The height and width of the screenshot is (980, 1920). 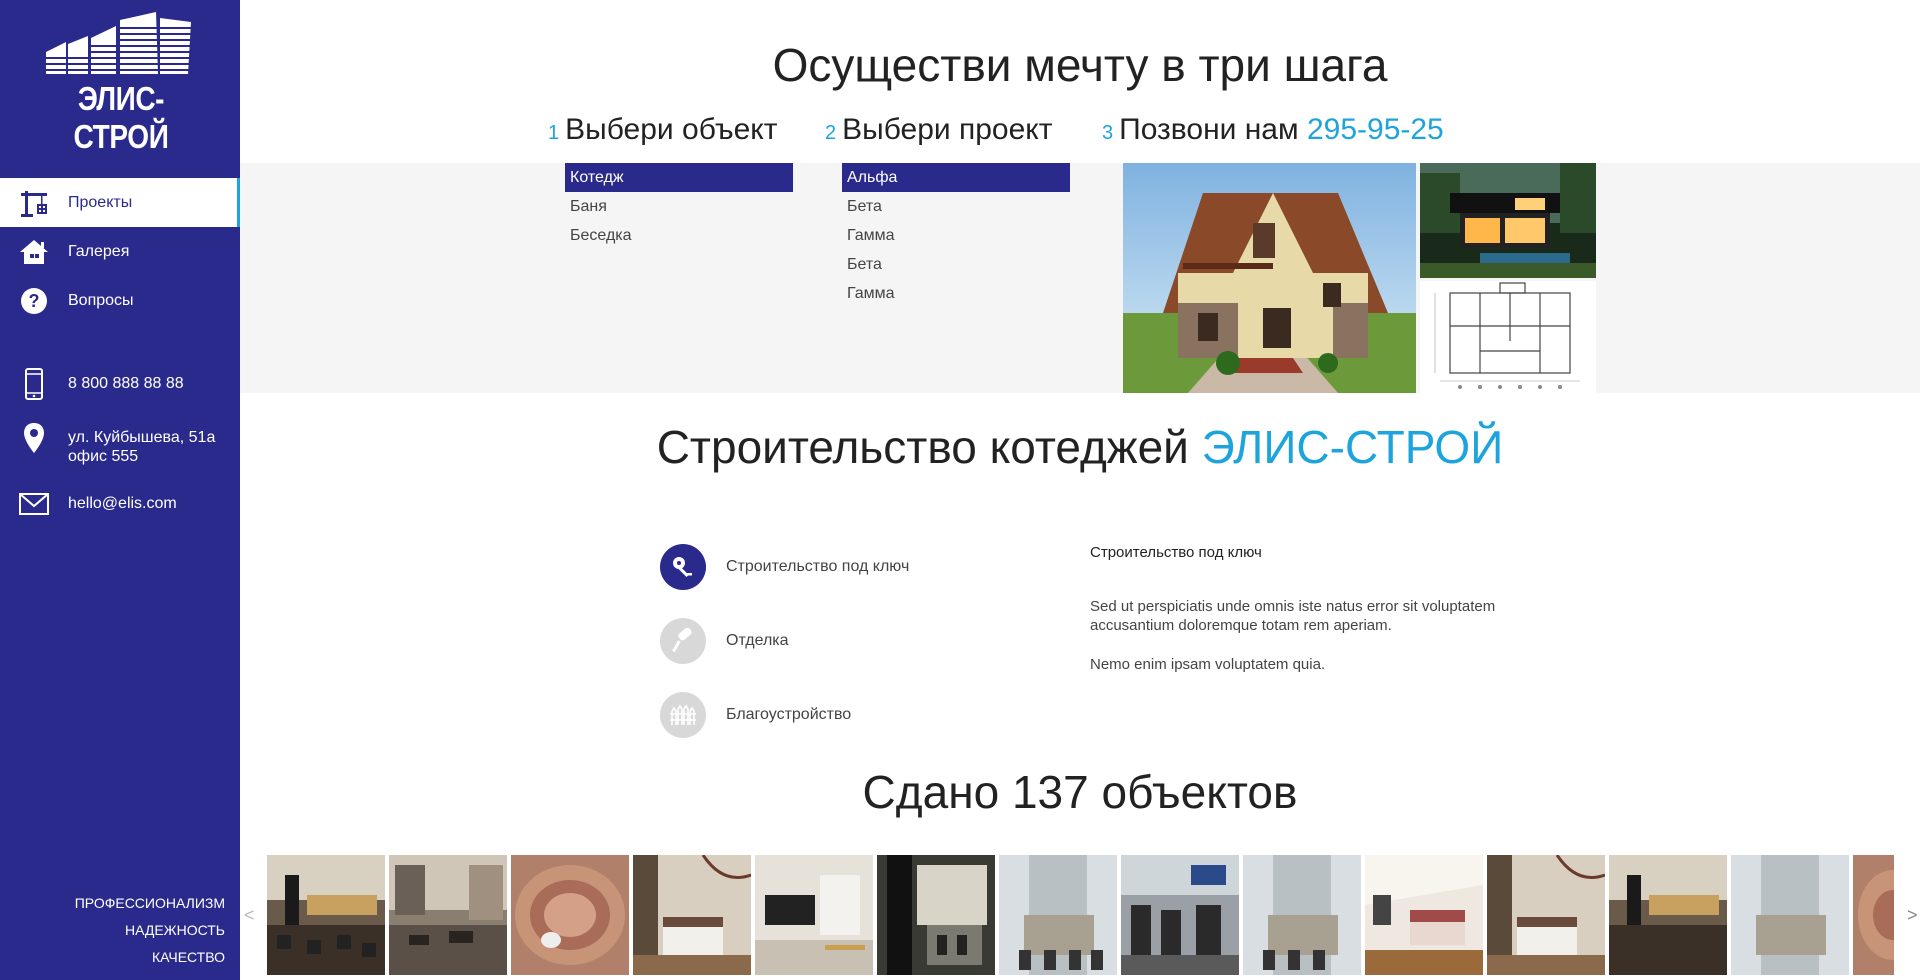 I want to click on contact-phone: 8 800 888 88 88, so click(x=120, y=384).